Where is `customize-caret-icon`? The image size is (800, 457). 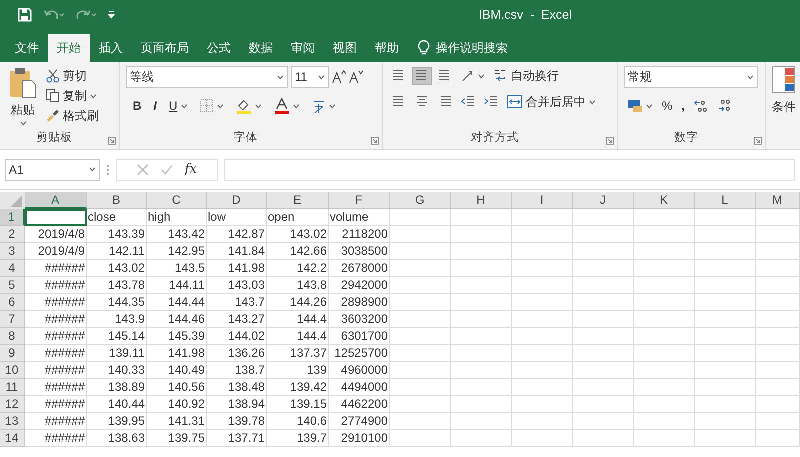 customize-caret-icon is located at coordinates (111, 15).